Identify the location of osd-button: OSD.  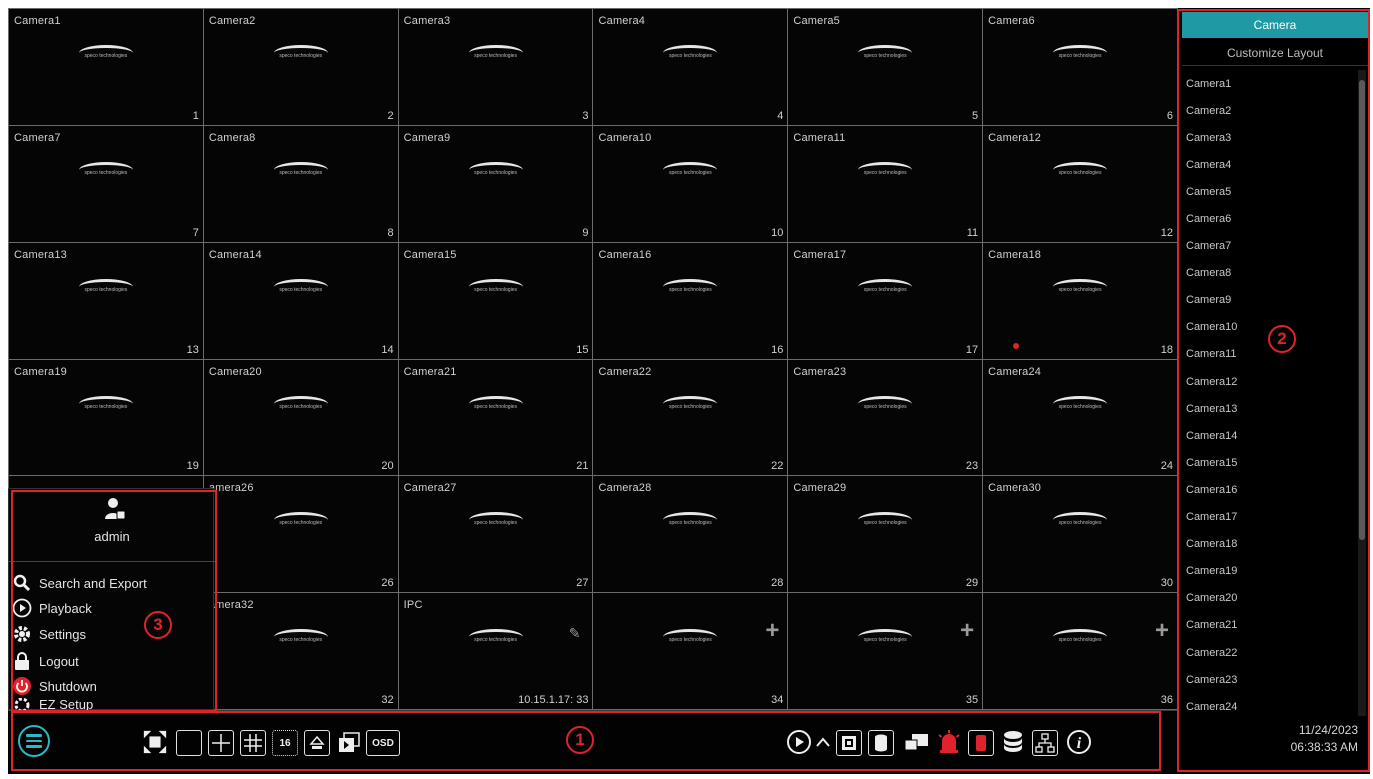
(383, 743).